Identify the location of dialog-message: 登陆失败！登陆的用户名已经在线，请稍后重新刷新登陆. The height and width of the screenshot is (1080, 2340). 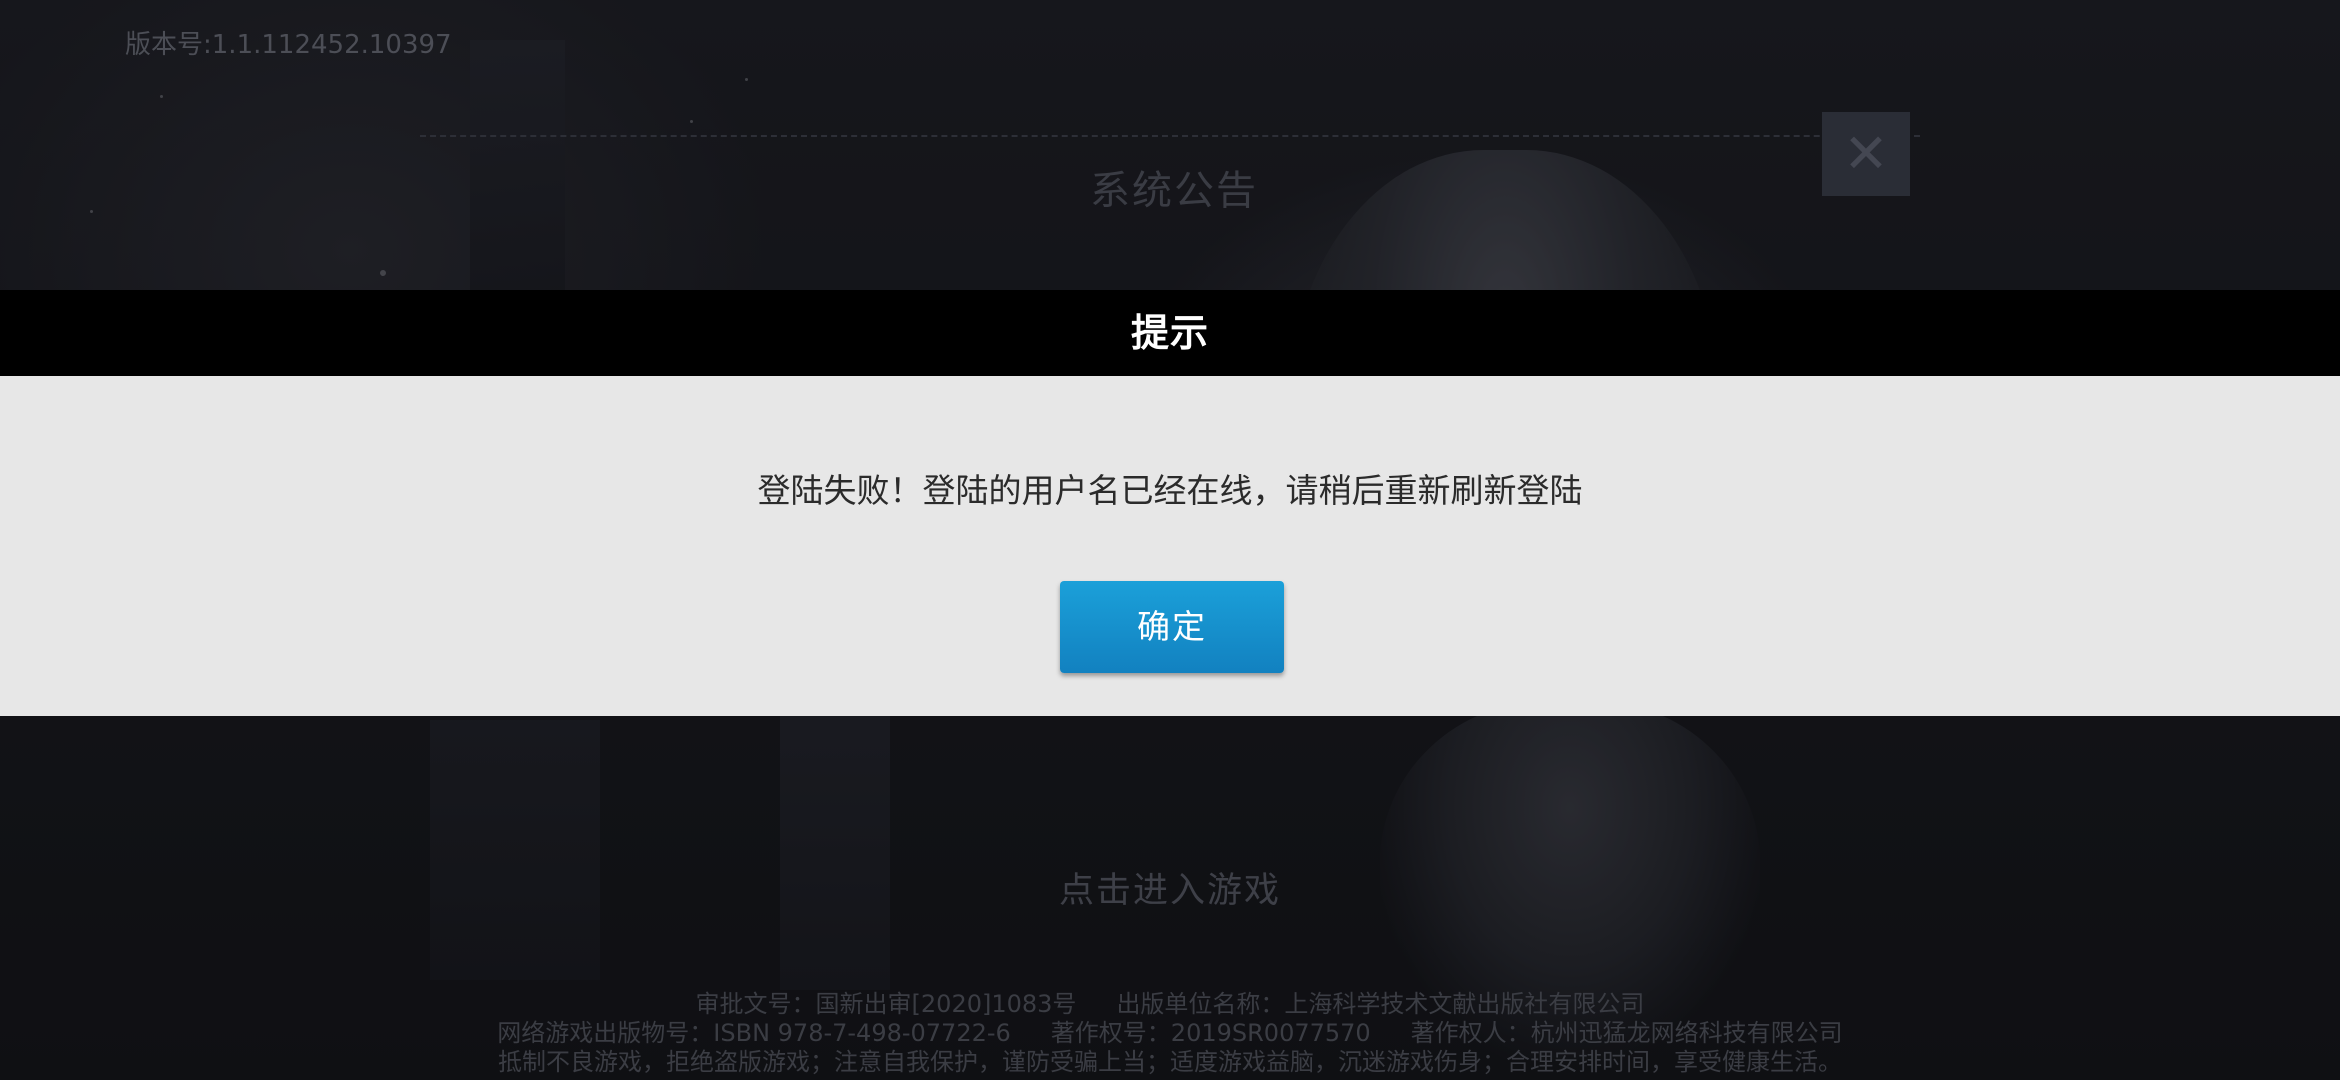
(1170, 490).